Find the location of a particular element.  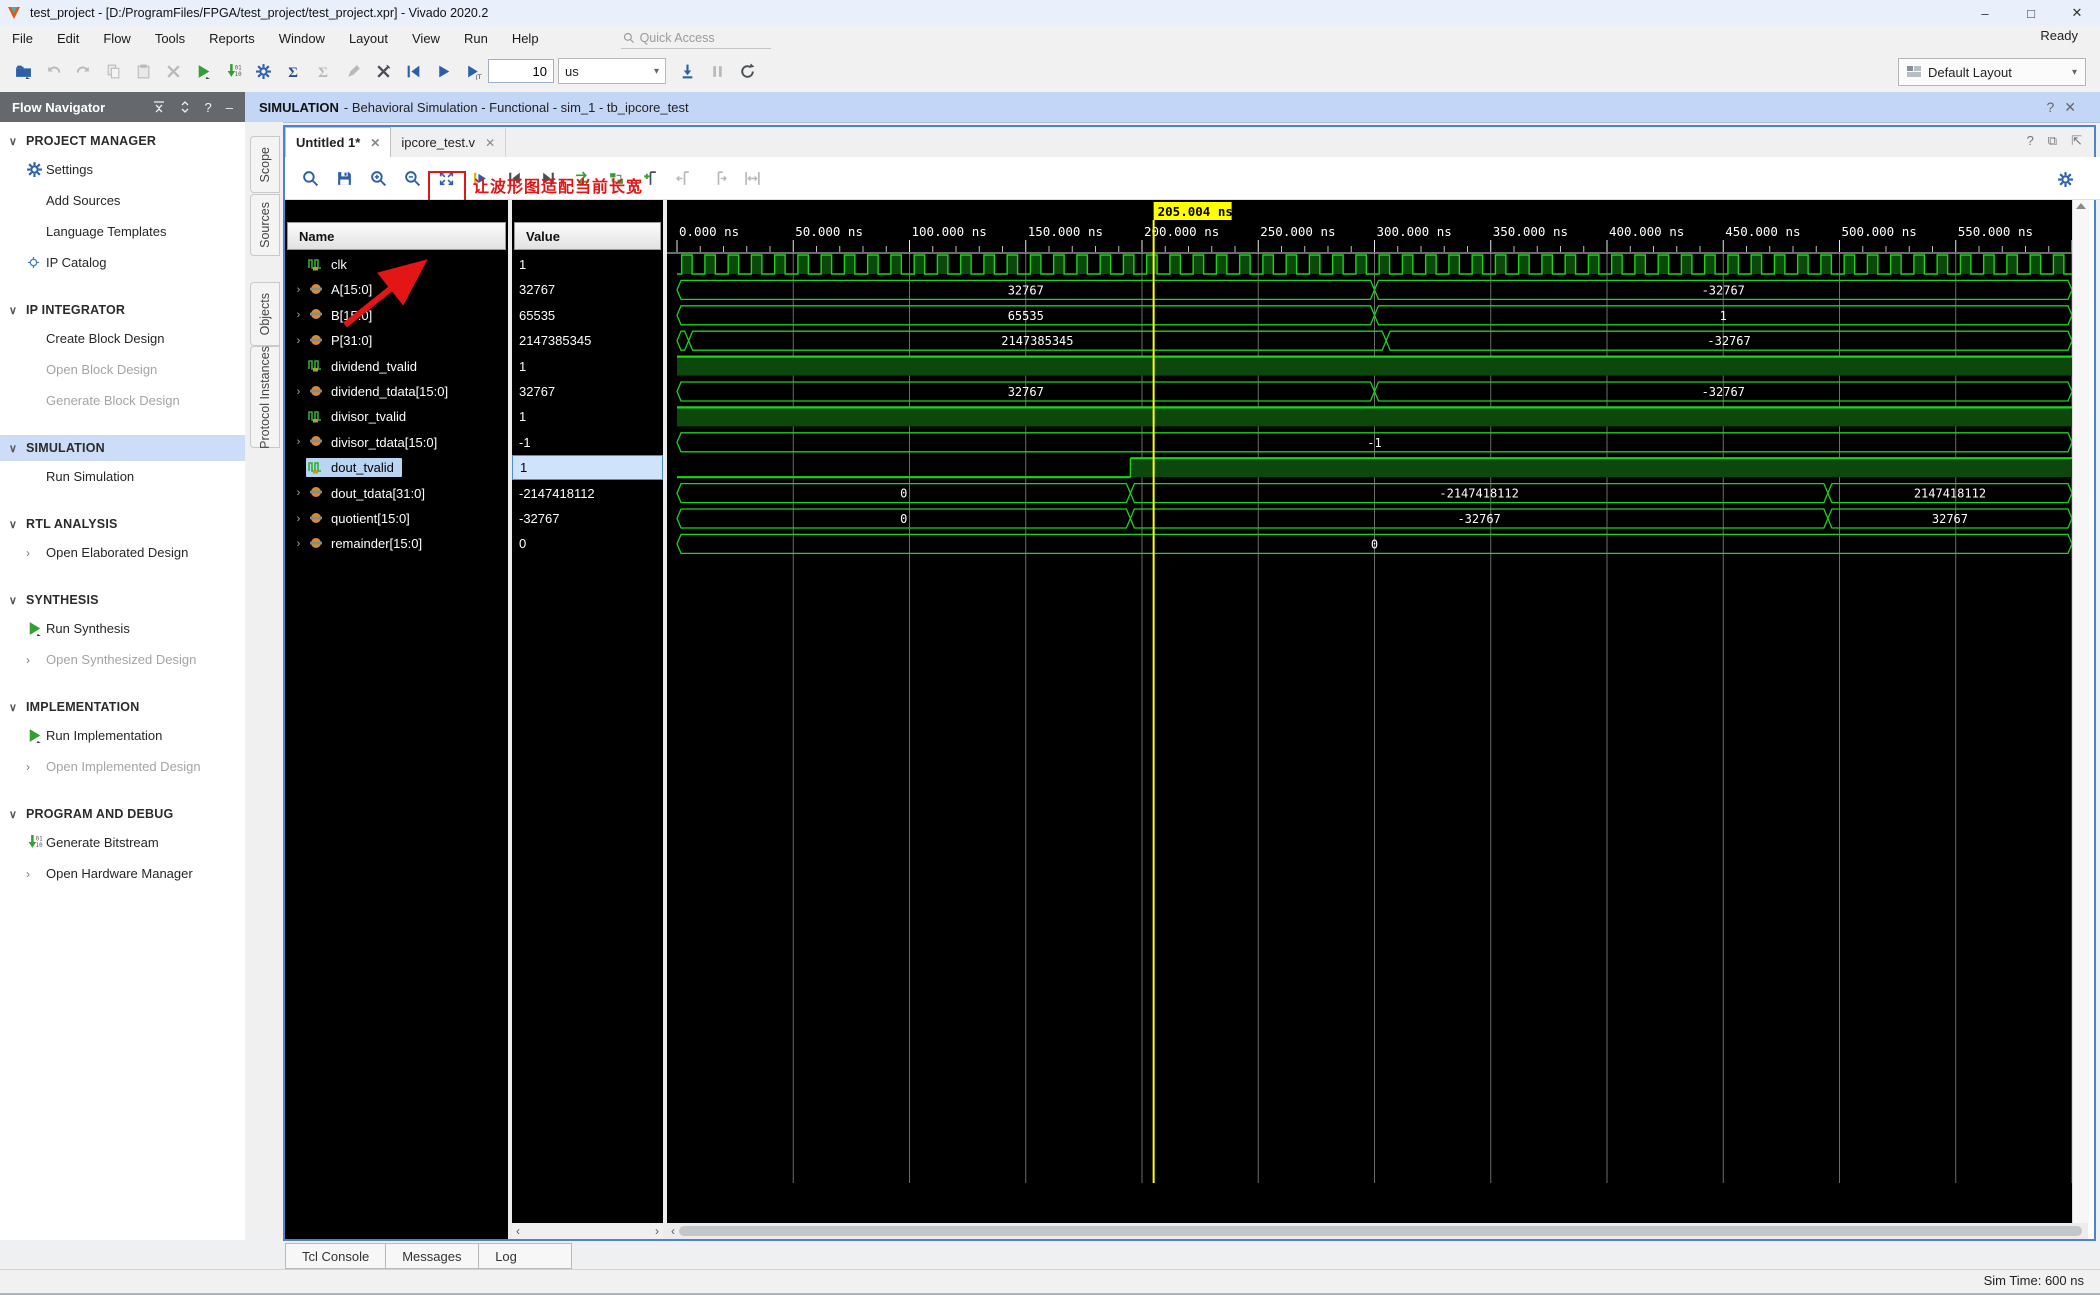

wave-settings-gear-icon is located at coordinates (2065, 179).